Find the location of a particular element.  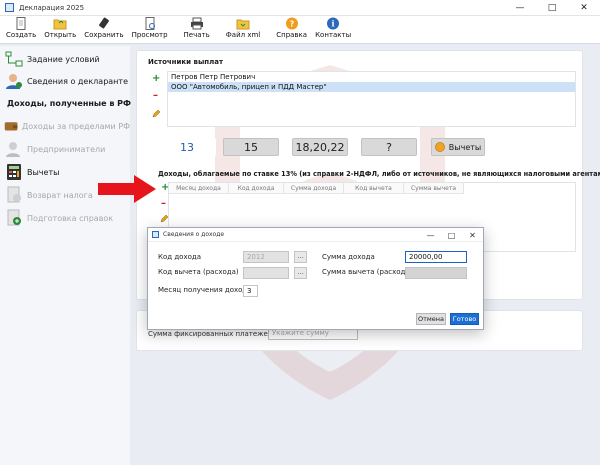

printer-icon is located at coordinates (196, 23).